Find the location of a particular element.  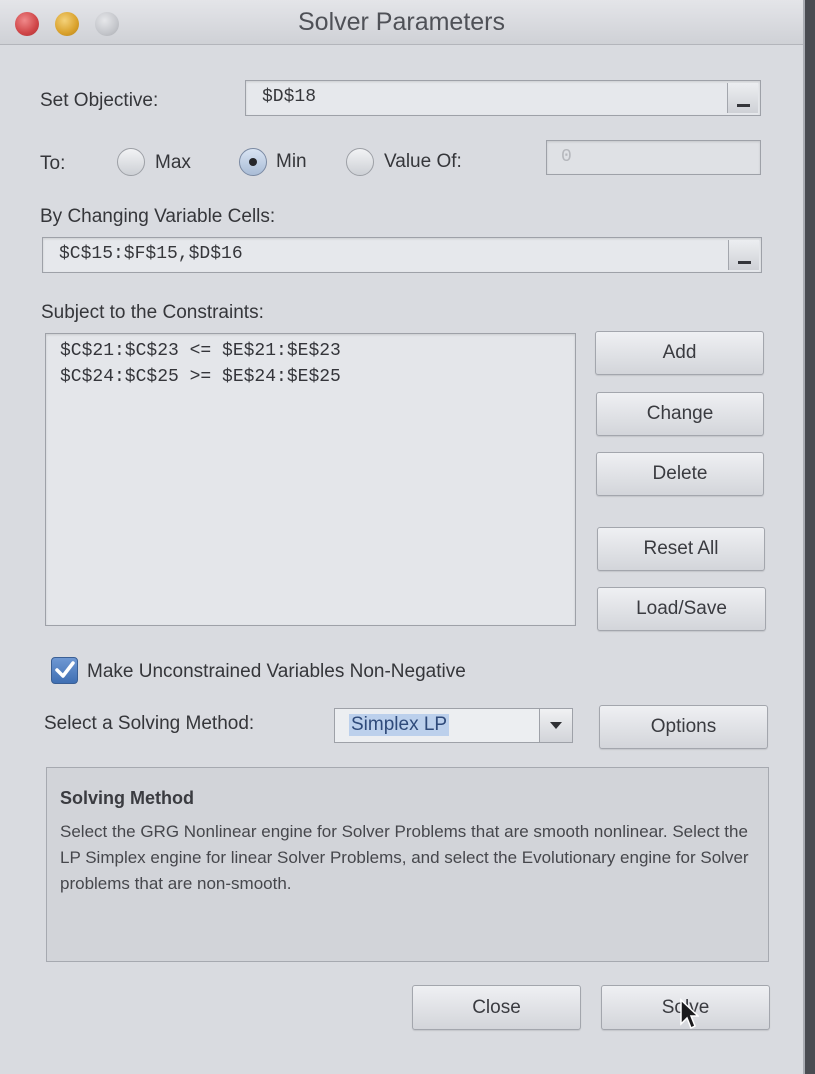

objective-range-picker-icon is located at coordinates (742, 98).